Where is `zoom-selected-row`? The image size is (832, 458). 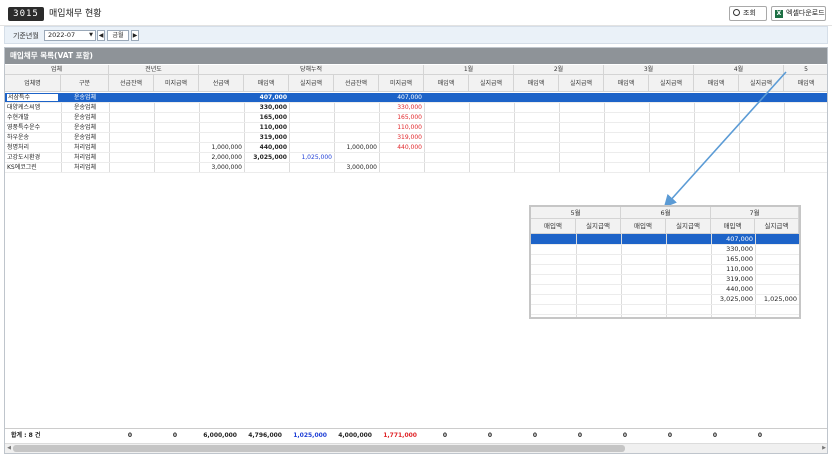 zoom-selected-row is located at coordinates (665, 239).